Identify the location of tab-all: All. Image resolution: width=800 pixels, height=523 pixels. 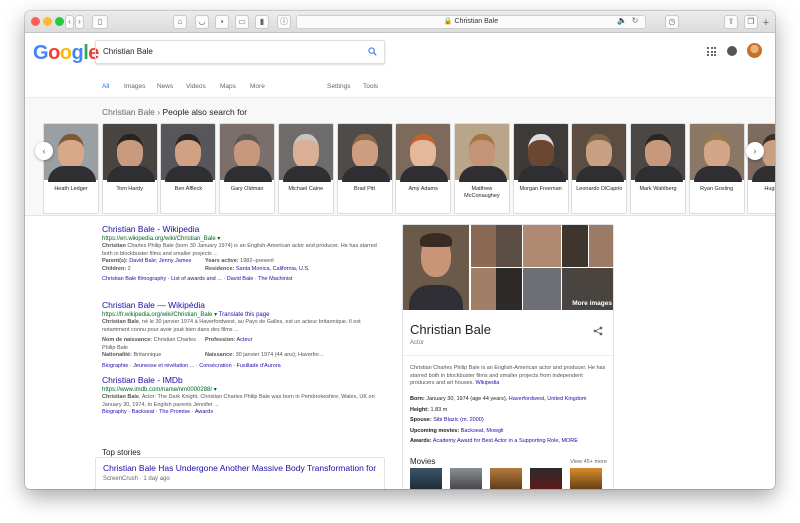
(105, 86).